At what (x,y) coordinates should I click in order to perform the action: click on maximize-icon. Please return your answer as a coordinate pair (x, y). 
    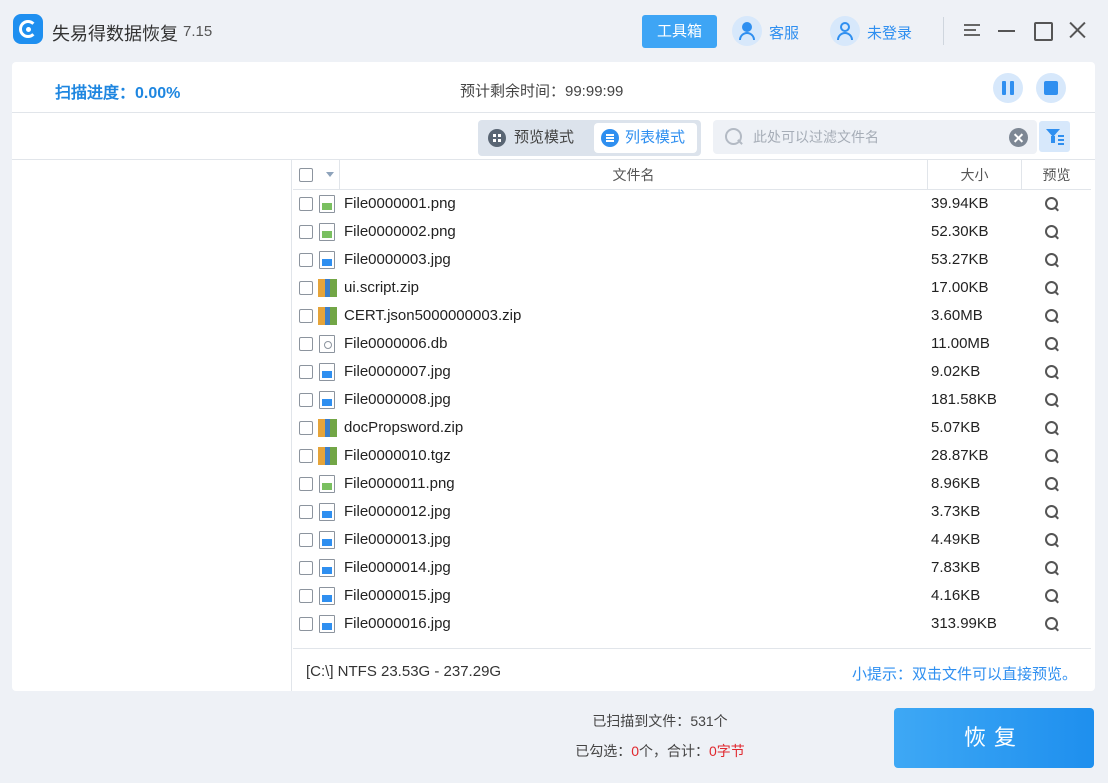
    Looking at the image, I should click on (1042, 30).